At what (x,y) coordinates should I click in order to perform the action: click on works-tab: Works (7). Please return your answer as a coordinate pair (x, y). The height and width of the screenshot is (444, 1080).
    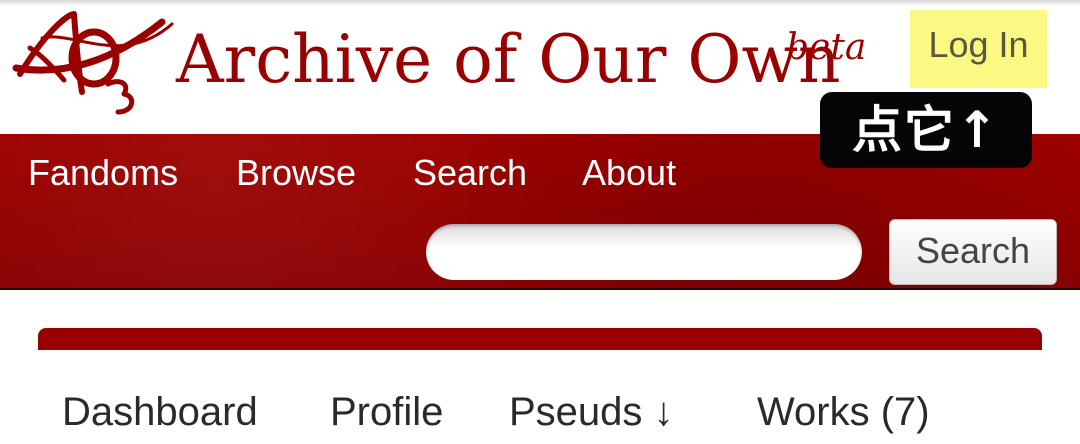
    Looking at the image, I should click on (843, 412).